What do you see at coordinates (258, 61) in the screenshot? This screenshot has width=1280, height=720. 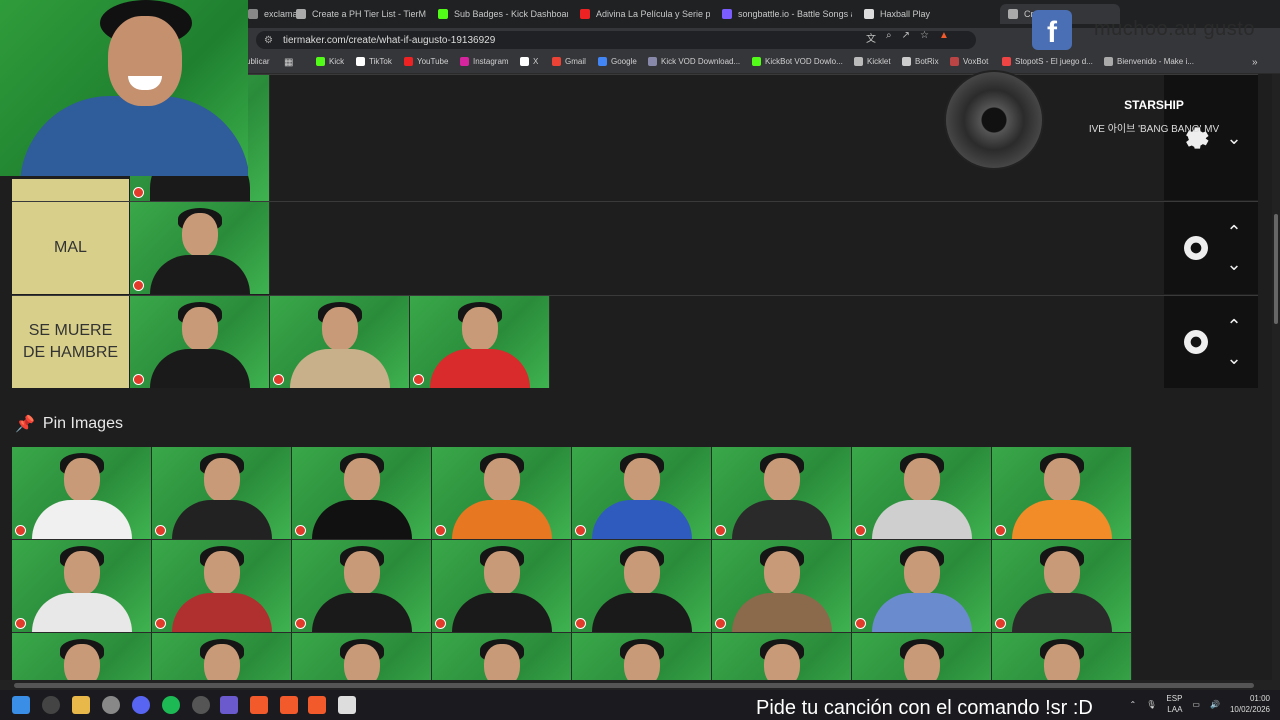 I see `bookmark-publicar: ublicar` at bounding box center [258, 61].